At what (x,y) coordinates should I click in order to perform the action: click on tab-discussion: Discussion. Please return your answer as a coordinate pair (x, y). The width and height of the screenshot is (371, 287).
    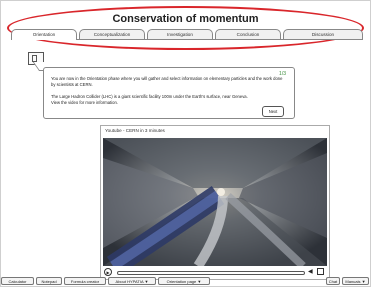
    Looking at the image, I should click on (323, 34).